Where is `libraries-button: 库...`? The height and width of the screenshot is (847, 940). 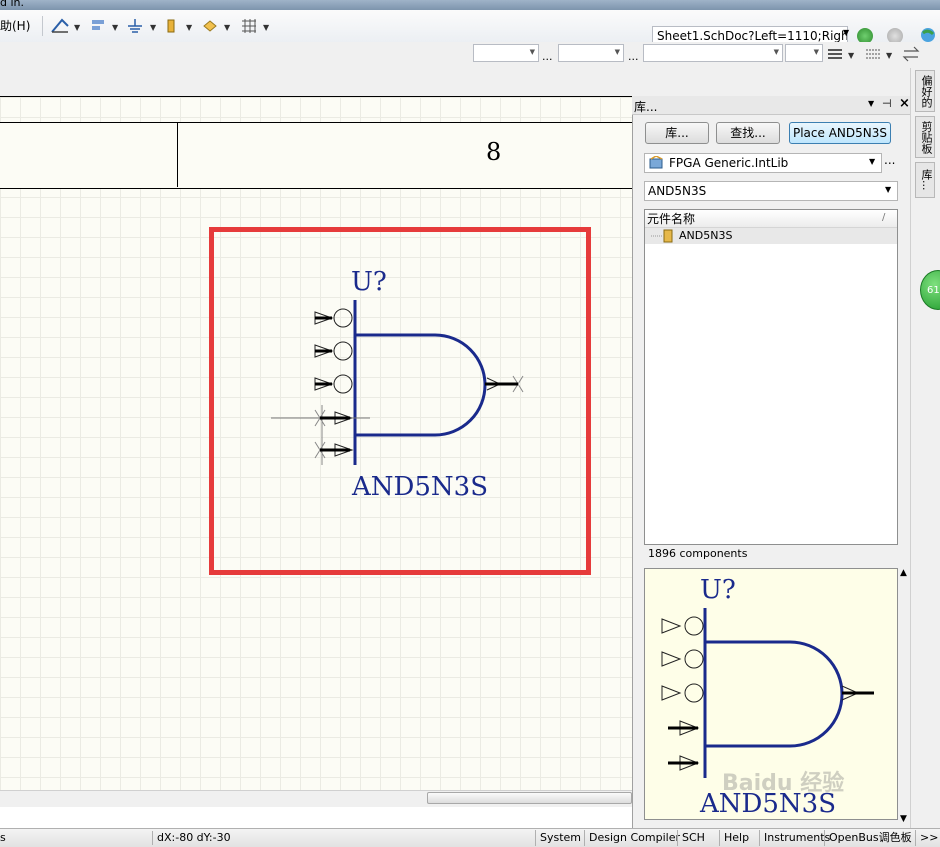 libraries-button: 库... is located at coordinates (677, 133).